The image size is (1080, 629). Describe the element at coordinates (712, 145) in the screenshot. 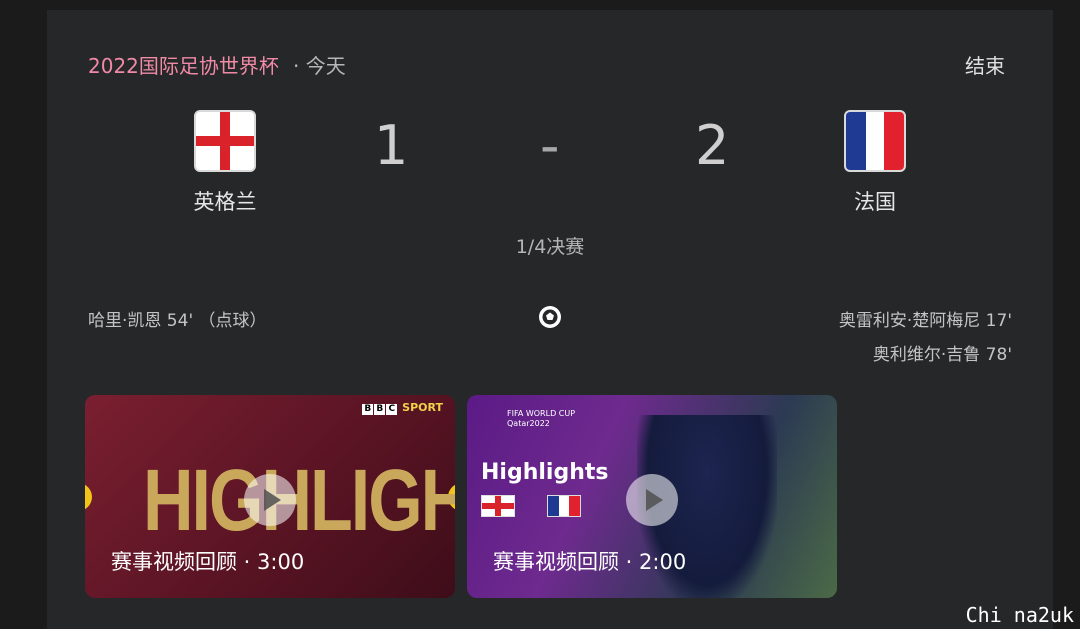

I see `away-score: 2` at that location.